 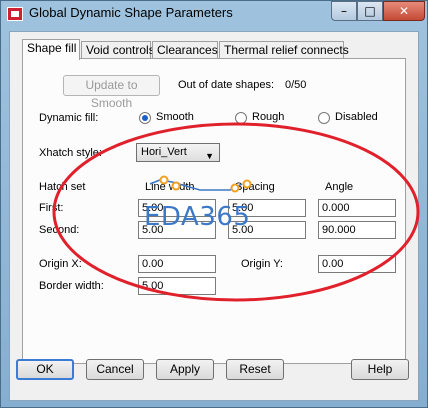 I want to click on radio-smooth-label: Smooth, so click(x=175, y=117).